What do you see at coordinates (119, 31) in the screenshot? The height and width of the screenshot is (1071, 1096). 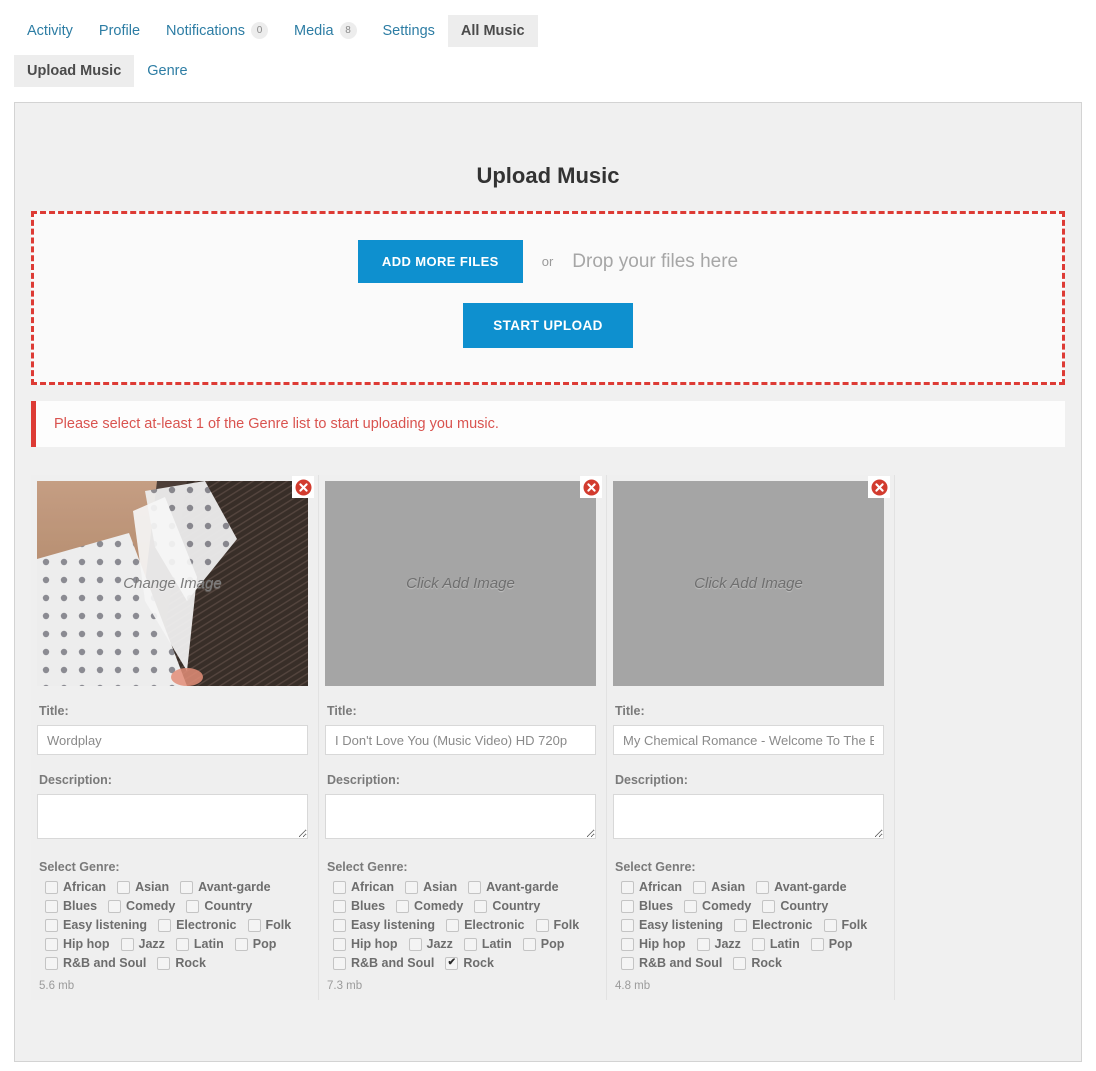 I see `nav-item-profile: Profile` at bounding box center [119, 31].